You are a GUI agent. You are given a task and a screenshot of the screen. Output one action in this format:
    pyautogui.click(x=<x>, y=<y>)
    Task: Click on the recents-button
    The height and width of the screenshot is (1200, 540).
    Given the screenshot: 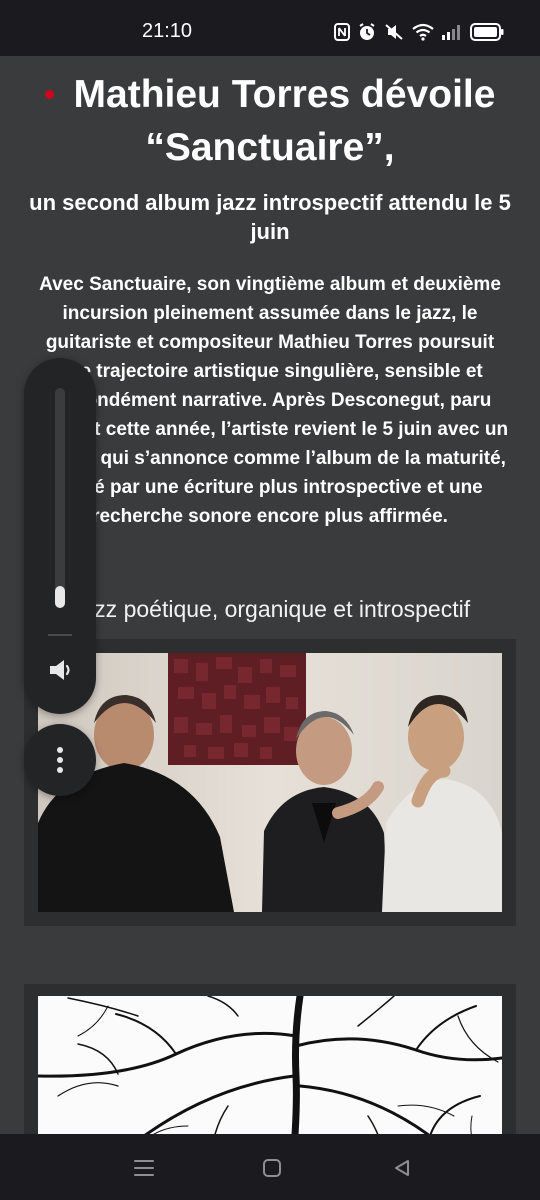 What is the action you would take?
    pyautogui.click(x=144, y=1168)
    